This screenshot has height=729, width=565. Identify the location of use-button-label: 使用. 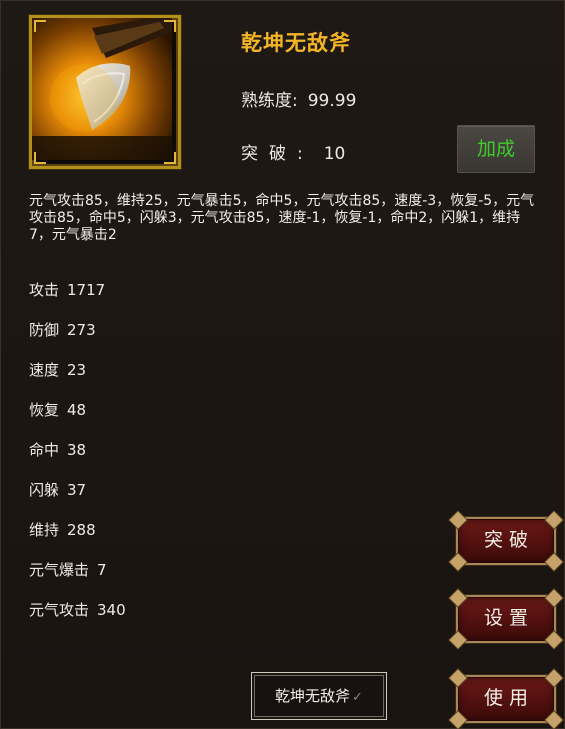
(508, 698).